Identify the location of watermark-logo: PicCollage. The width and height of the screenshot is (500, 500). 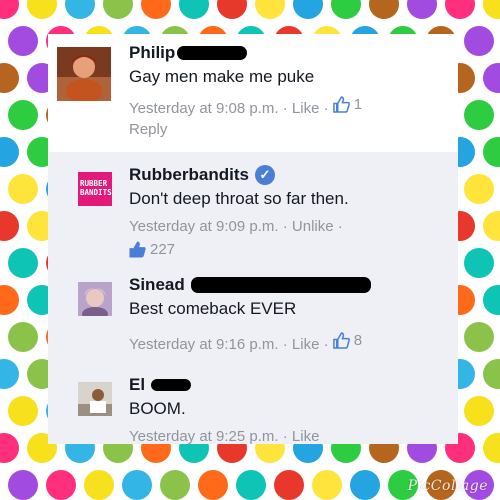
(447, 486).